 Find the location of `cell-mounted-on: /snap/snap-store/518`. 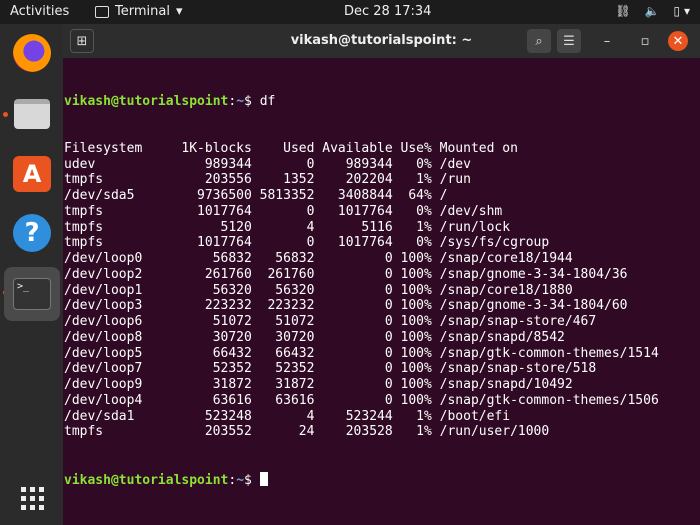

cell-mounted-on: /snap/snap-store/518 is located at coordinates (518, 369).